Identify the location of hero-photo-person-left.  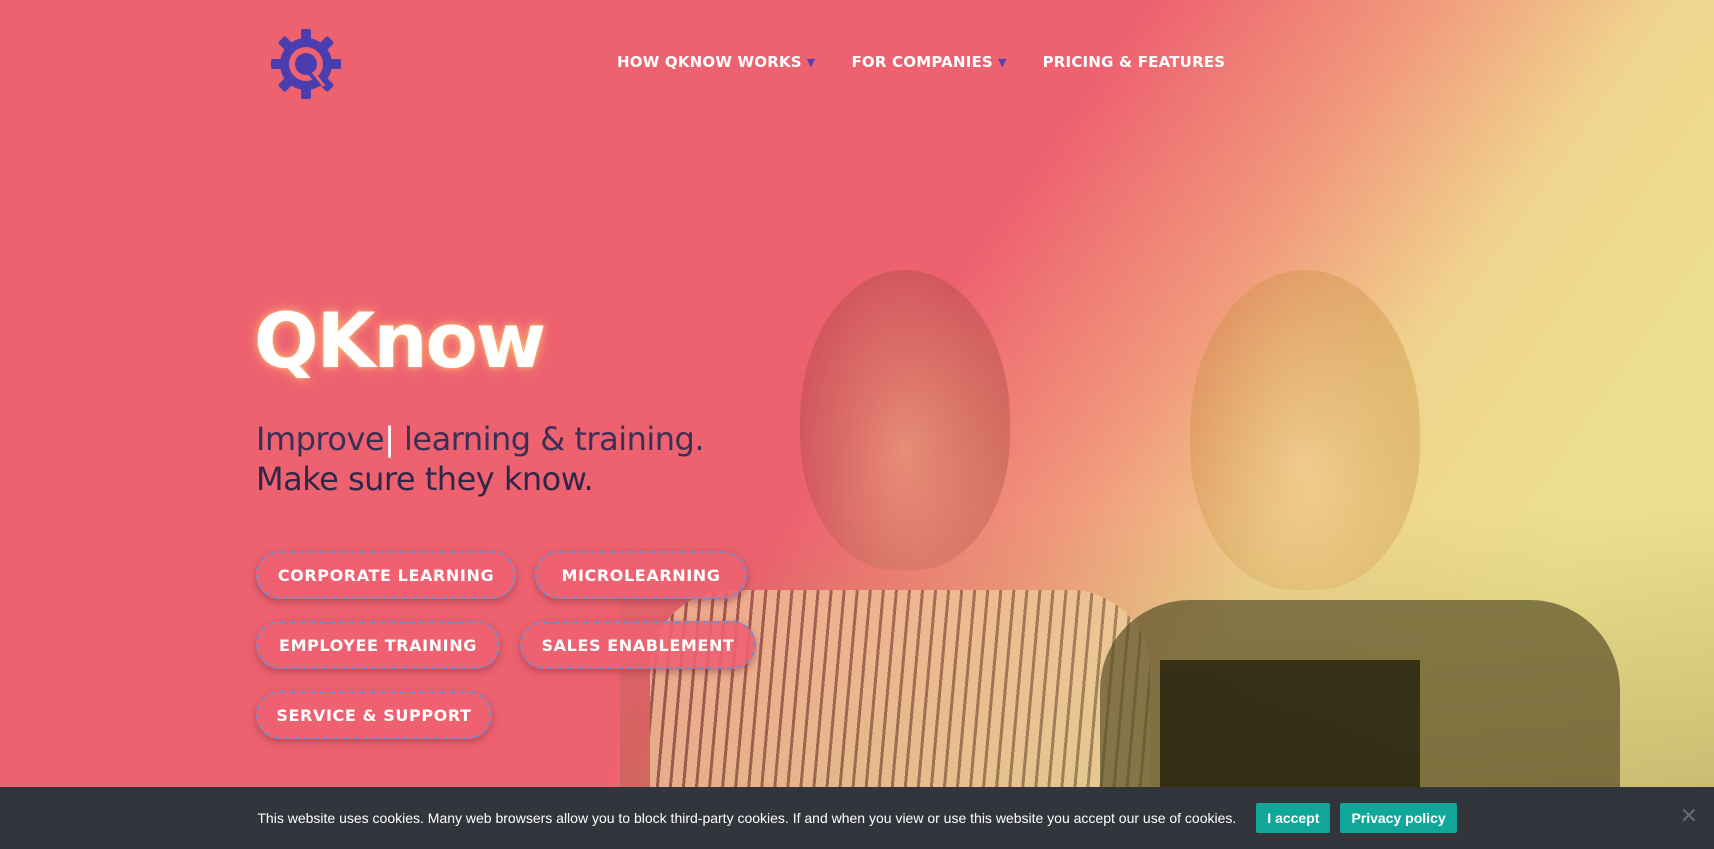
(905, 420).